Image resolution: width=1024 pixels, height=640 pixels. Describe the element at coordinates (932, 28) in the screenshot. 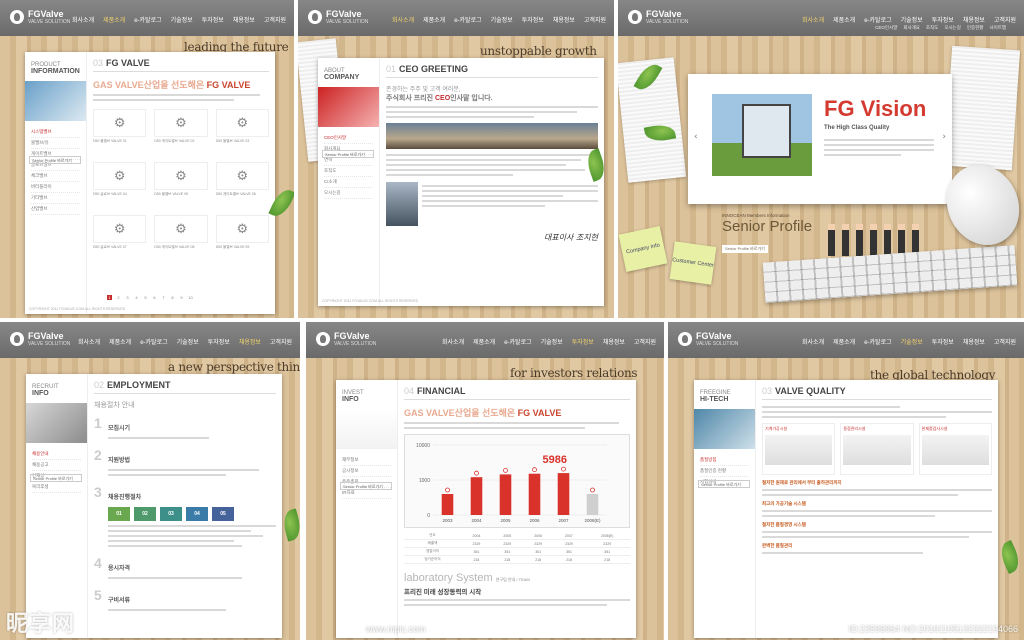

I see `subnav-item: 조직도` at that location.